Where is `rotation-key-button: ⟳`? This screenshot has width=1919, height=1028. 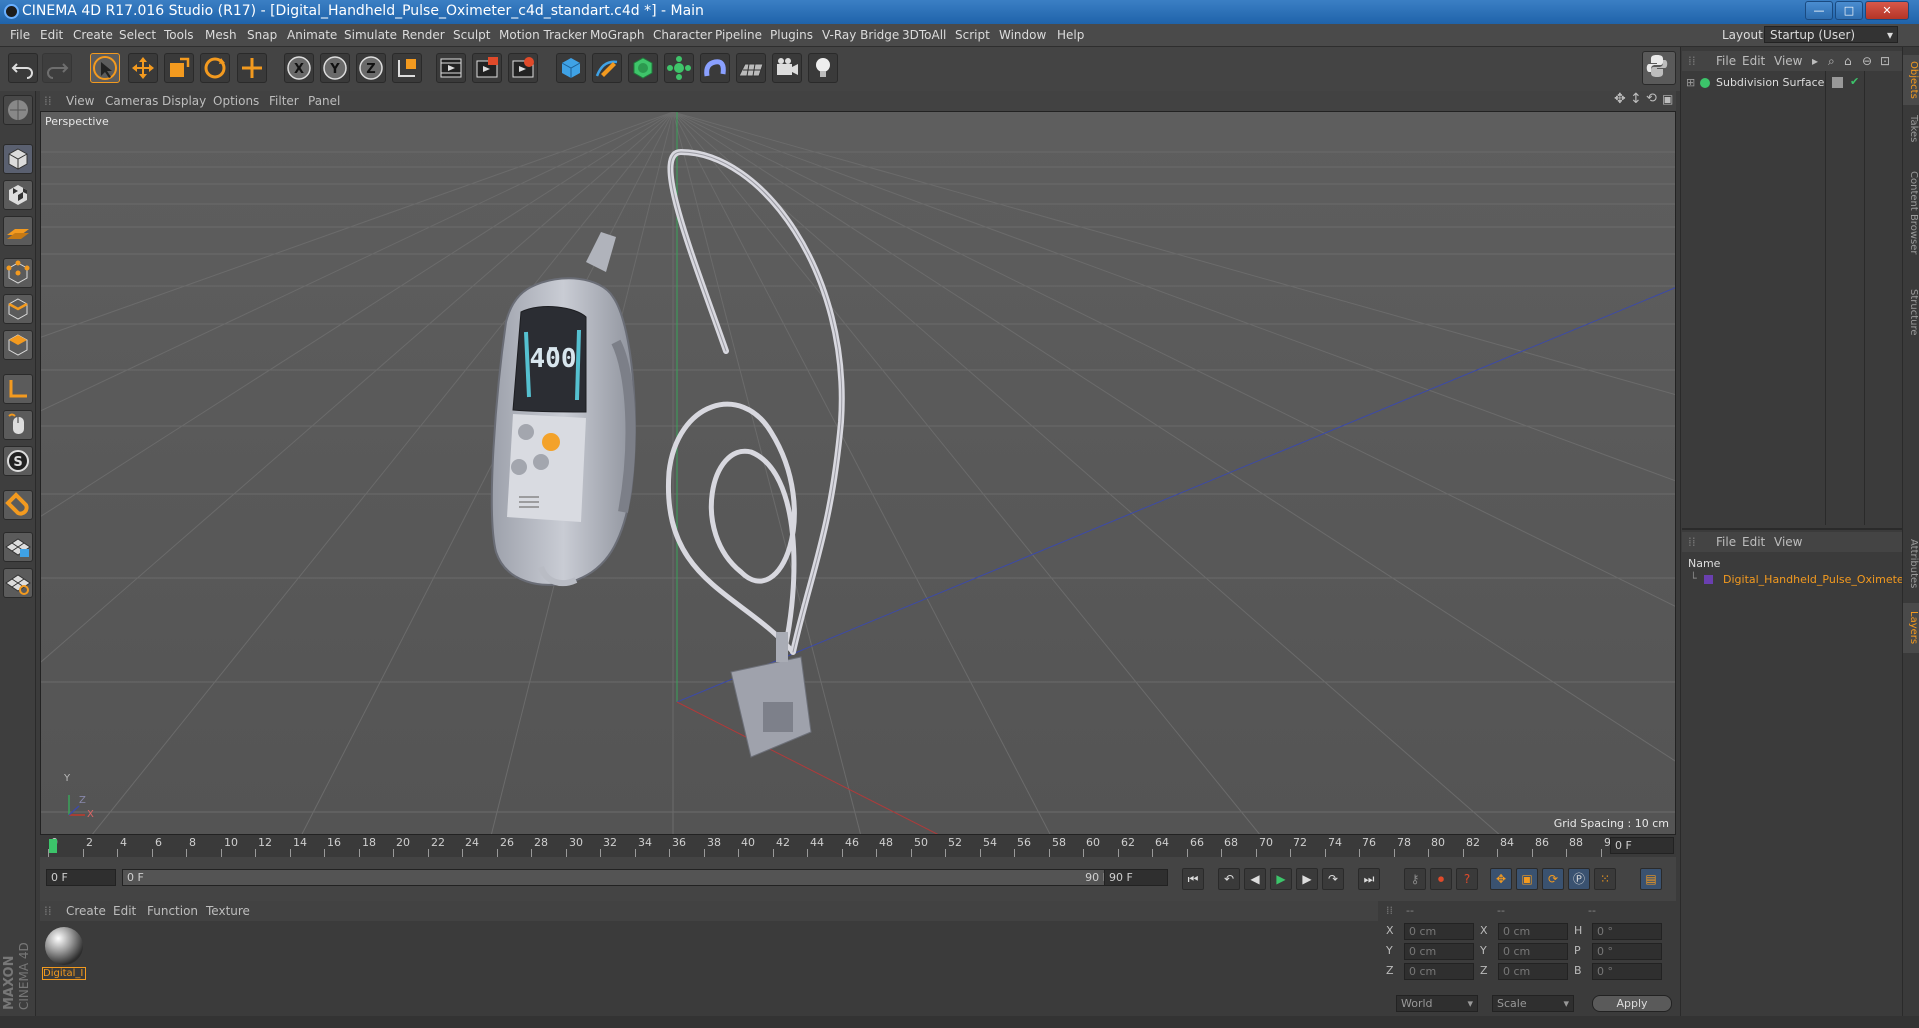
rotation-key-button: ⟳ is located at coordinates (1553, 879).